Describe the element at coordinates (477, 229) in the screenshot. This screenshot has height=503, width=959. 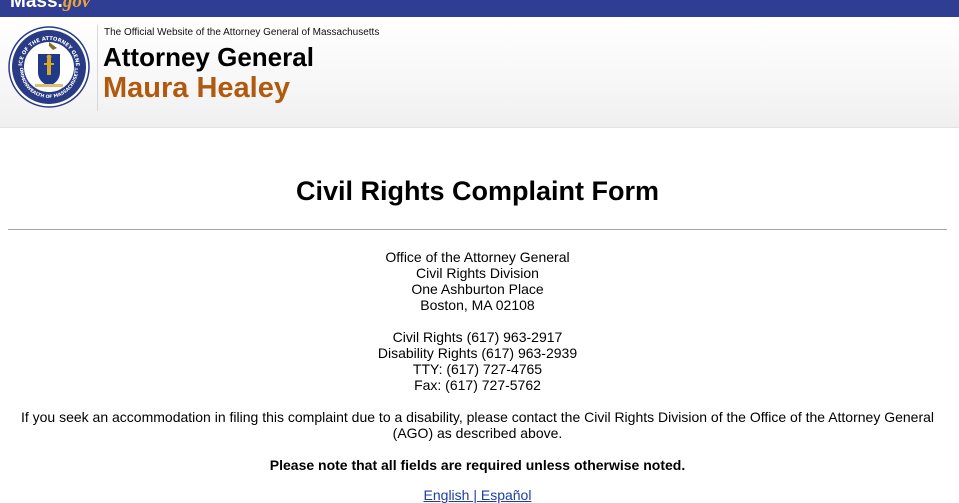
I see `title-divider` at that location.